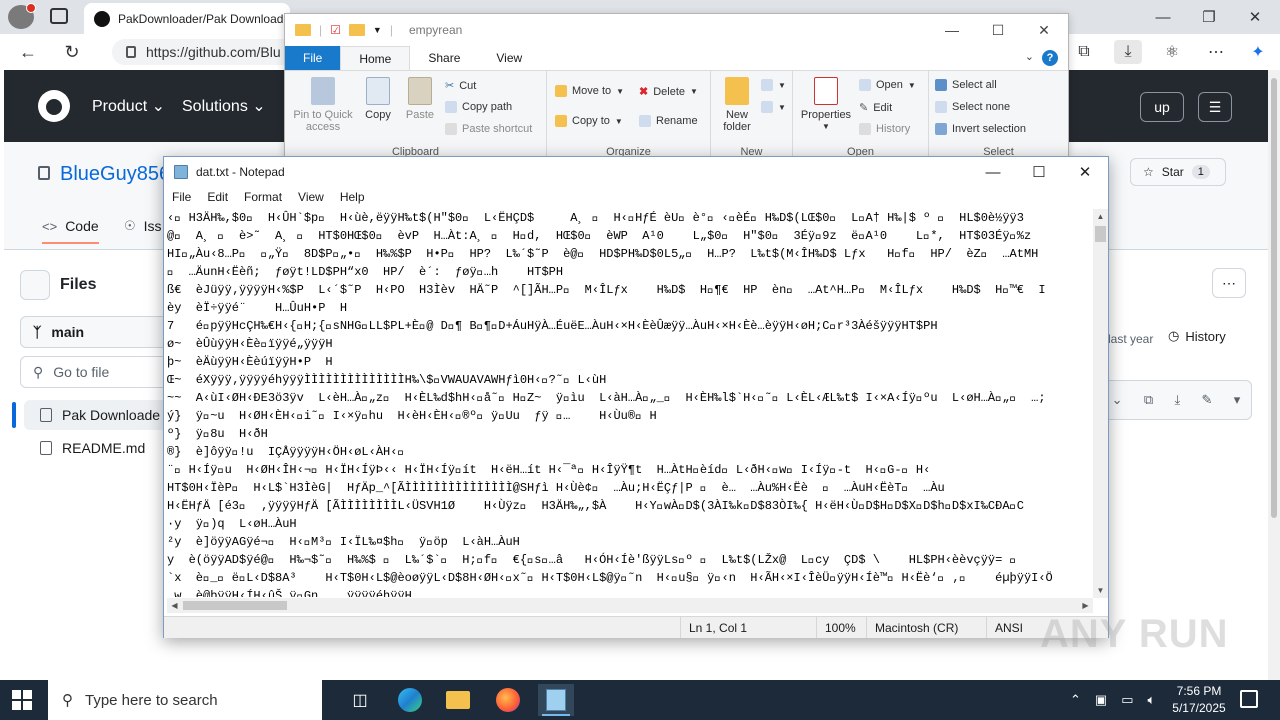 The image size is (1280, 720). Describe the element at coordinates (1178, 172) in the screenshot. I see `star-button: ☆ Star 1` at that location.